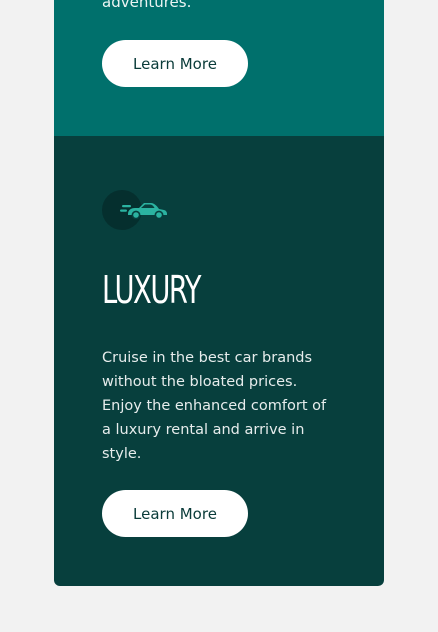 This screenshot has height=632, width=438. I want to click on sports-car-icon, so click(137, 210).